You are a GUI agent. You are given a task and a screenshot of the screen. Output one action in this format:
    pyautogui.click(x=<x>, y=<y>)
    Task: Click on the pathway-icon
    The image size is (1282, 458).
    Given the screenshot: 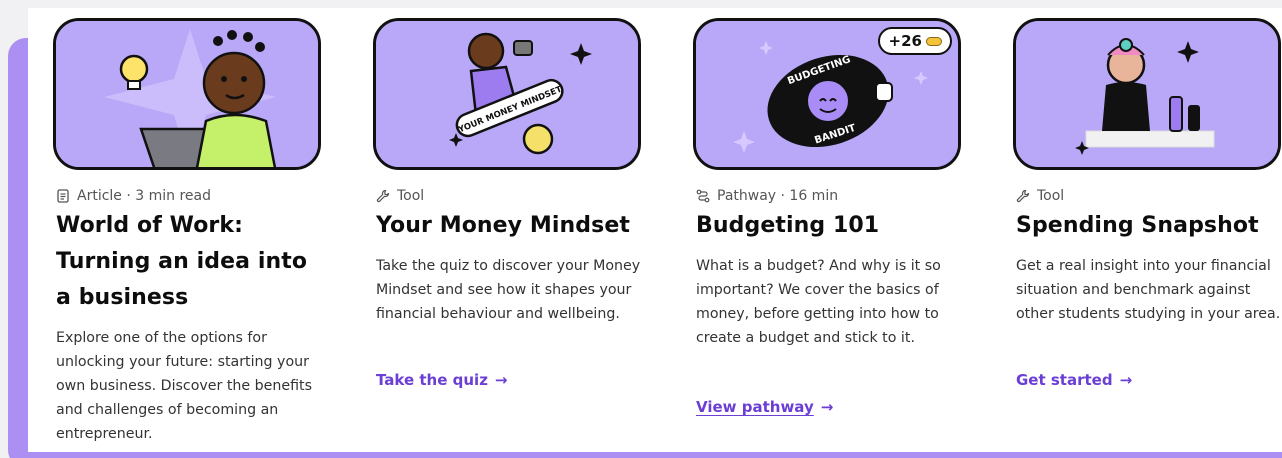 What is the action you would take?
    pyautogui.click(x=703, y=196)
    